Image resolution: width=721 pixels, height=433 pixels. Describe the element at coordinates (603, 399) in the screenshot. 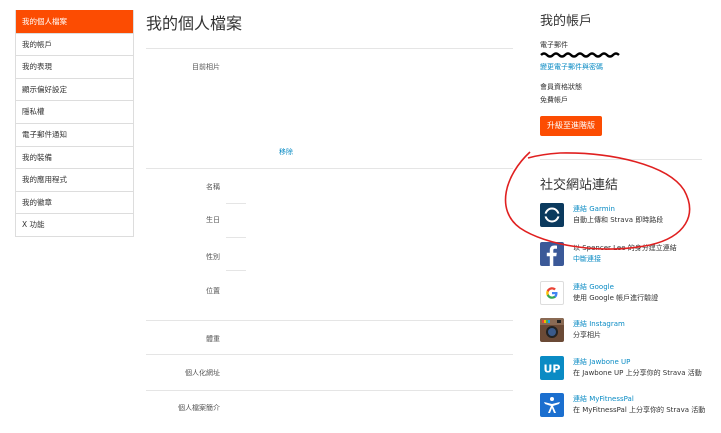

I see `social-head: 連結 MyFitnessPal` at that location.